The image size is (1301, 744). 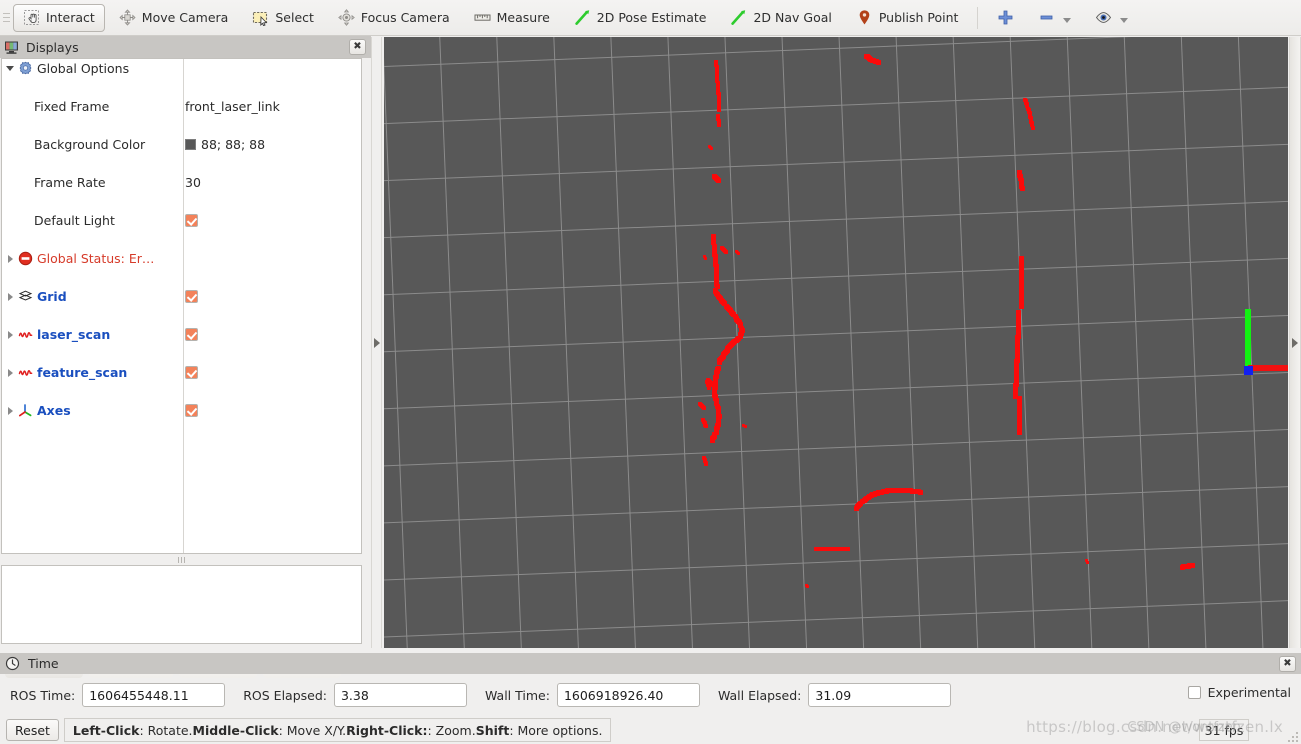 I want to click on tool-2d-nav-goal-label: 2D Nav Goal, so click(x=792, y=17).